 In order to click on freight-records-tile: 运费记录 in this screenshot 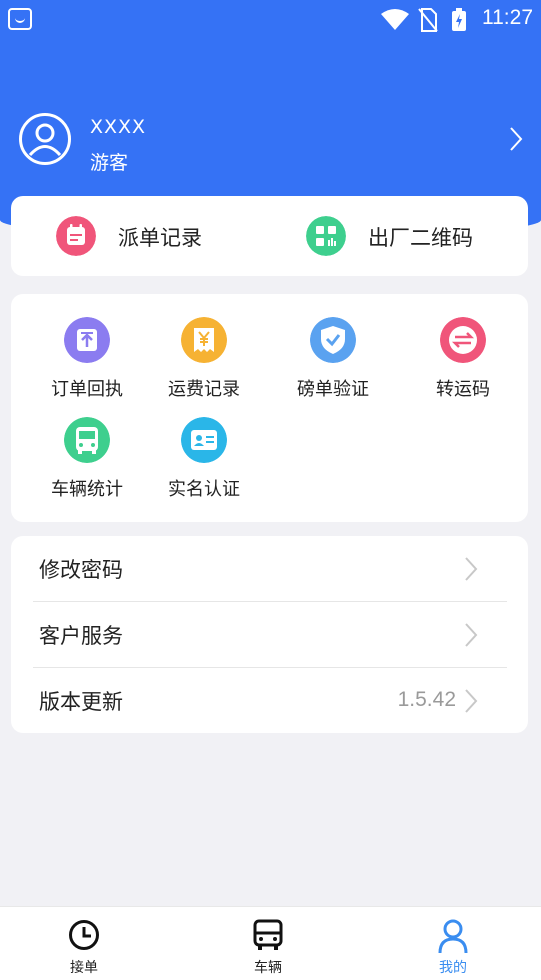, I will do `click(204, 362)`.